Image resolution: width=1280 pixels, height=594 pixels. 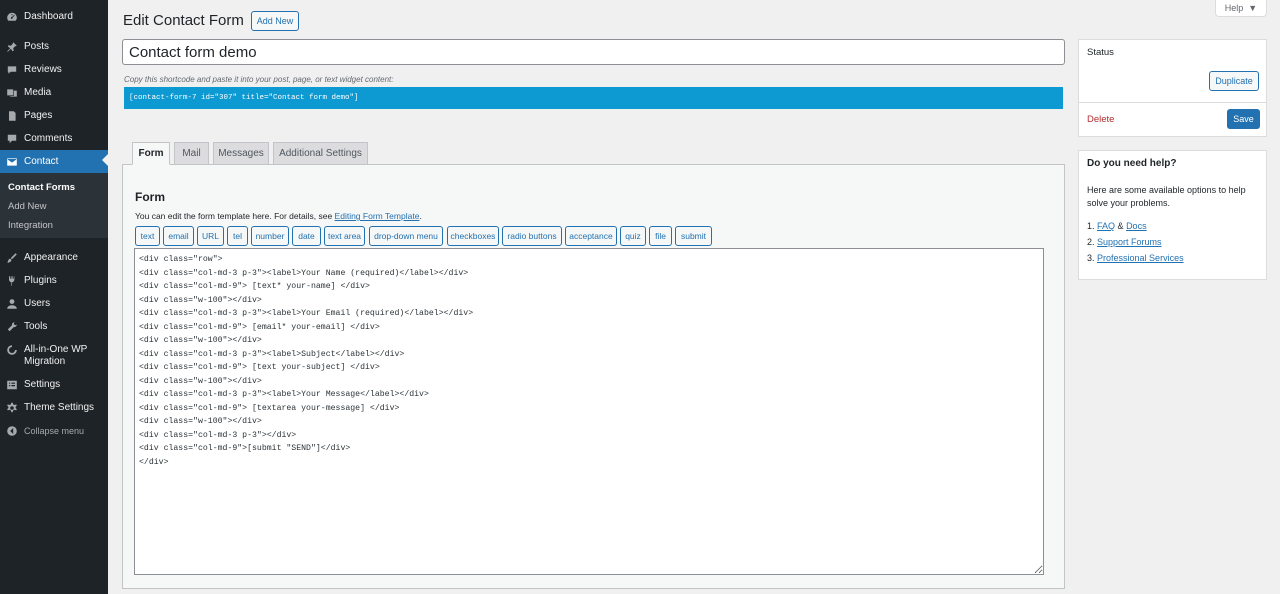 What do you see at coordinates (1253, 8) in the screenshot?
I see `chevron-down-icon: ▼` at bounding box center [1253, 8].